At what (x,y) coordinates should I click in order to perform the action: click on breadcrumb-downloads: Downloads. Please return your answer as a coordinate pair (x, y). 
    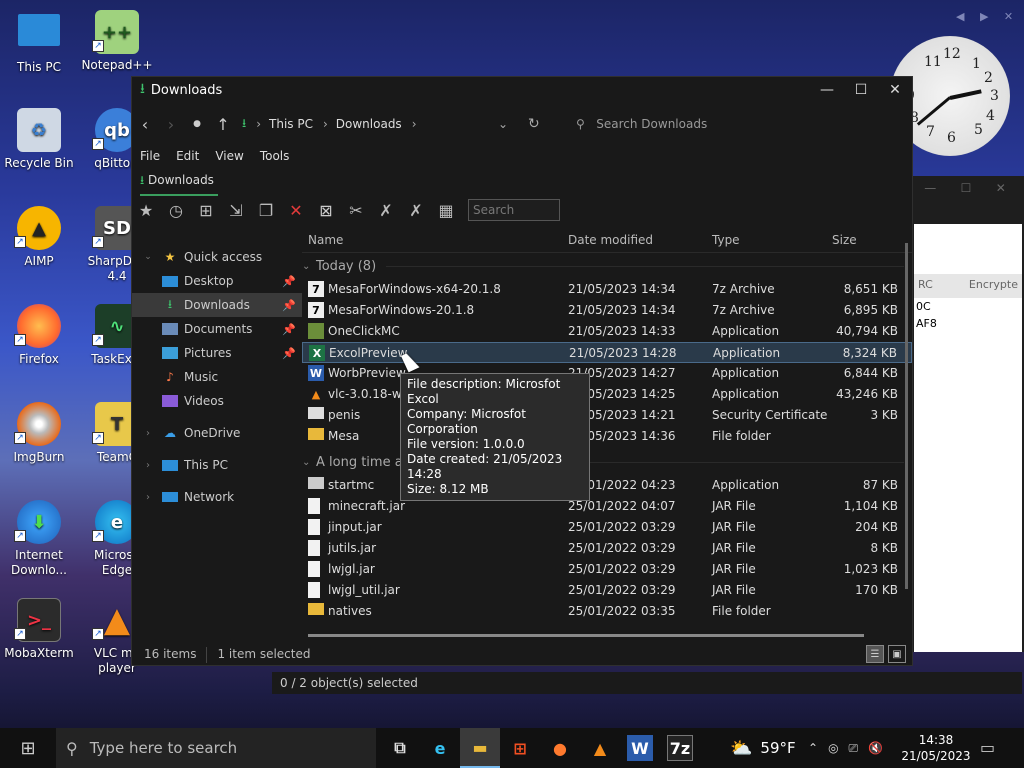
    Looking at the image, I should click on (369, 124).